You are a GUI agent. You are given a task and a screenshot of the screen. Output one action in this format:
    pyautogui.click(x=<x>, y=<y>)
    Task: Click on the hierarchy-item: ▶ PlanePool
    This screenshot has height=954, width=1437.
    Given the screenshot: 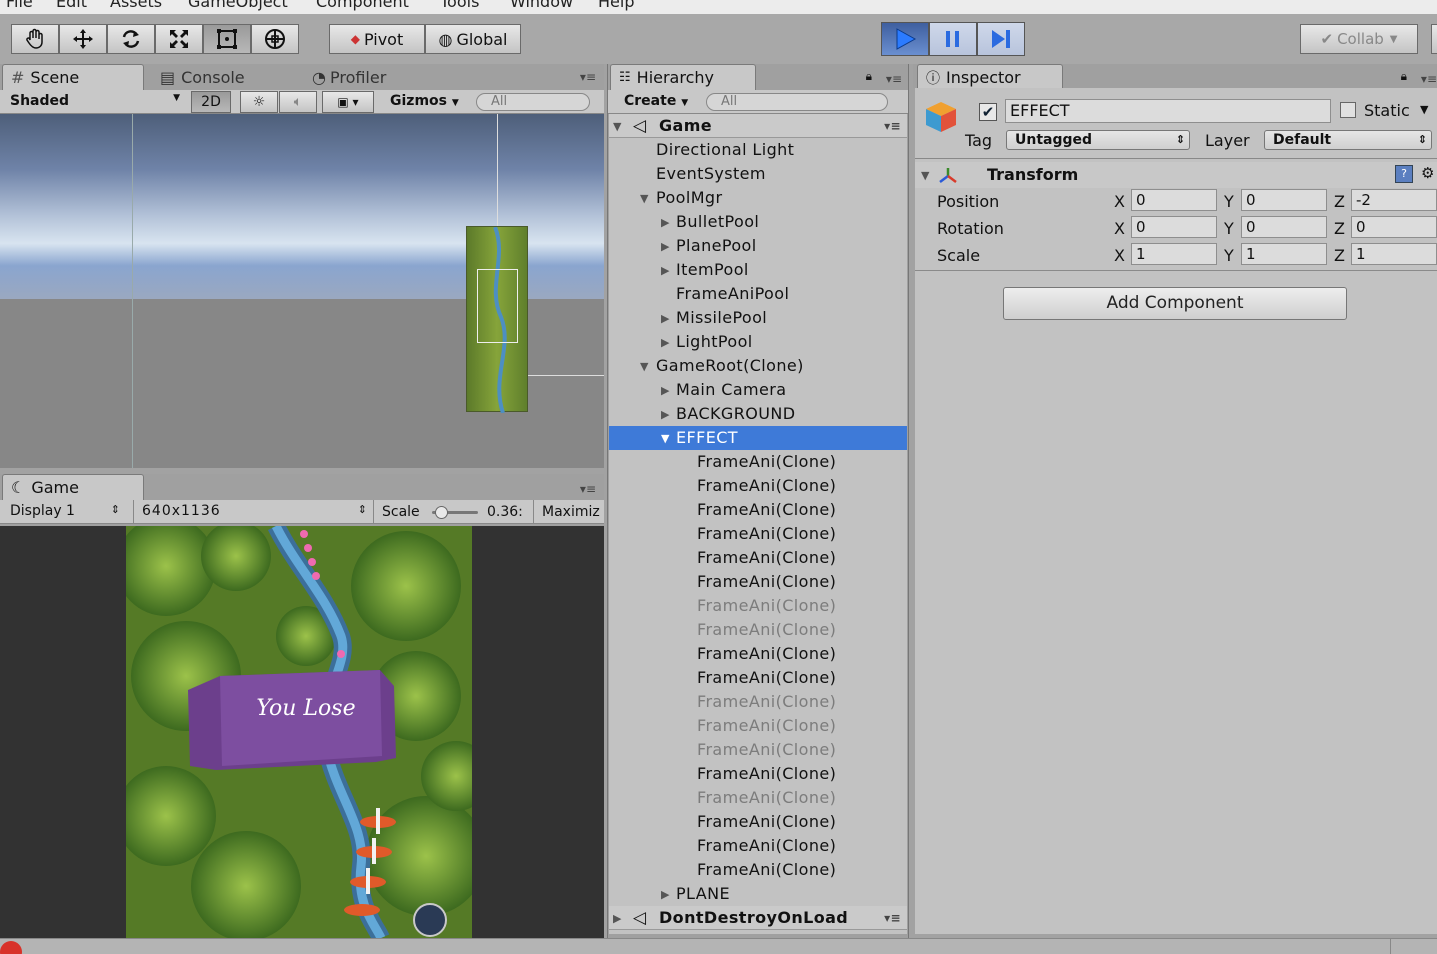 What is the action you would take?
    pyautogui.click(x=758, y=246)
    